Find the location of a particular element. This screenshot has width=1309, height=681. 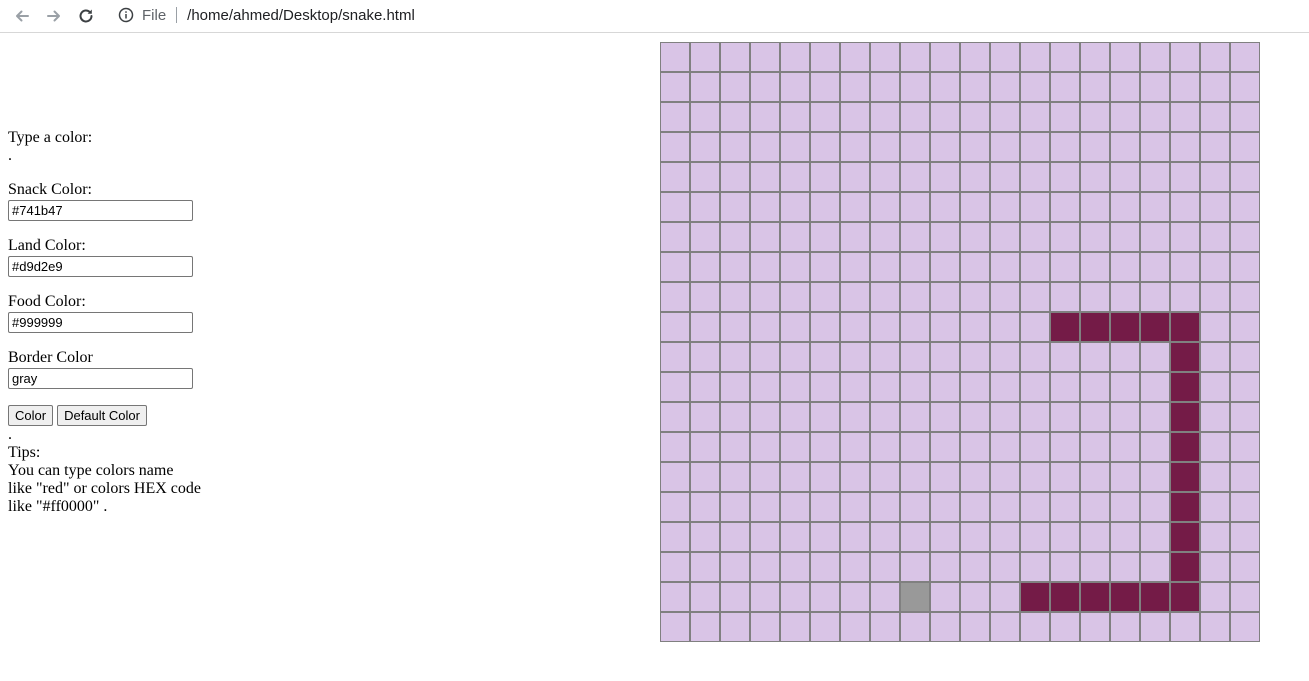

snack-color-input is located at coordinates (100, 210).